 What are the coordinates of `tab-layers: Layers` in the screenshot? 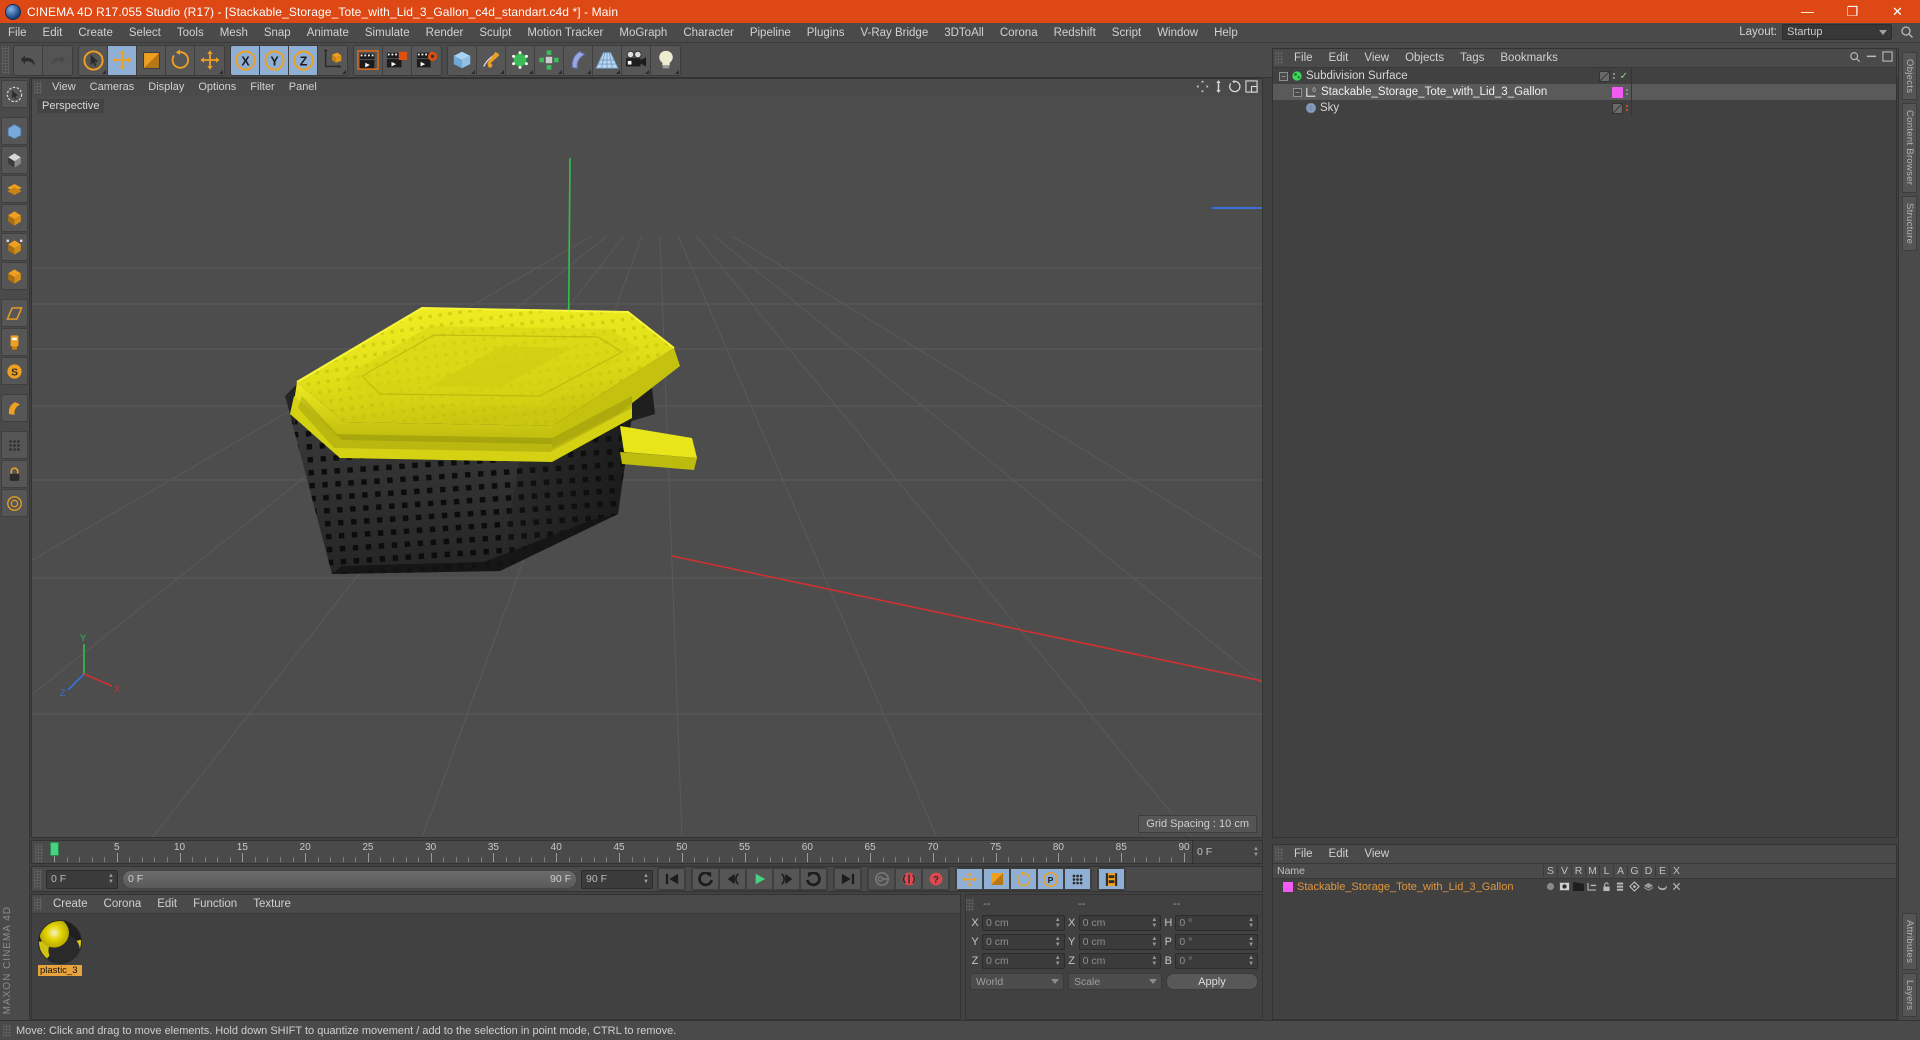 It's located at (1909, 994).